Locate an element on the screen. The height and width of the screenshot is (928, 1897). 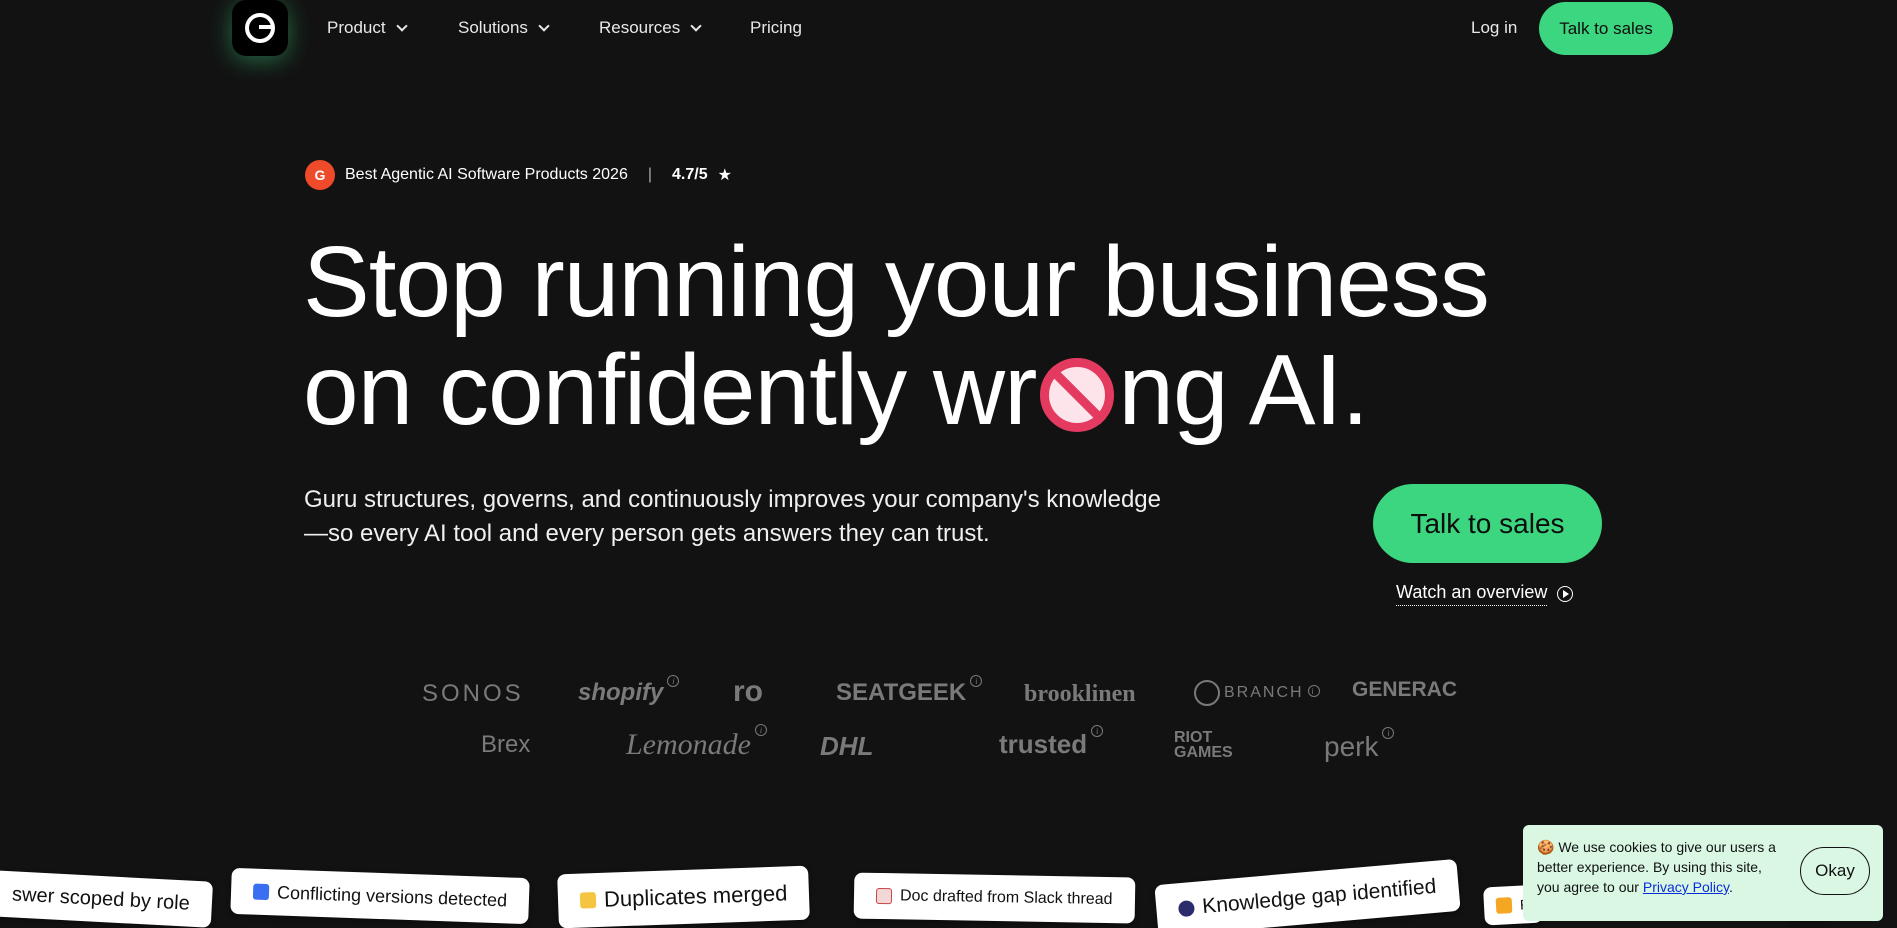
logo-lemonade: Lemonade i is located at coordinates (696, 743).